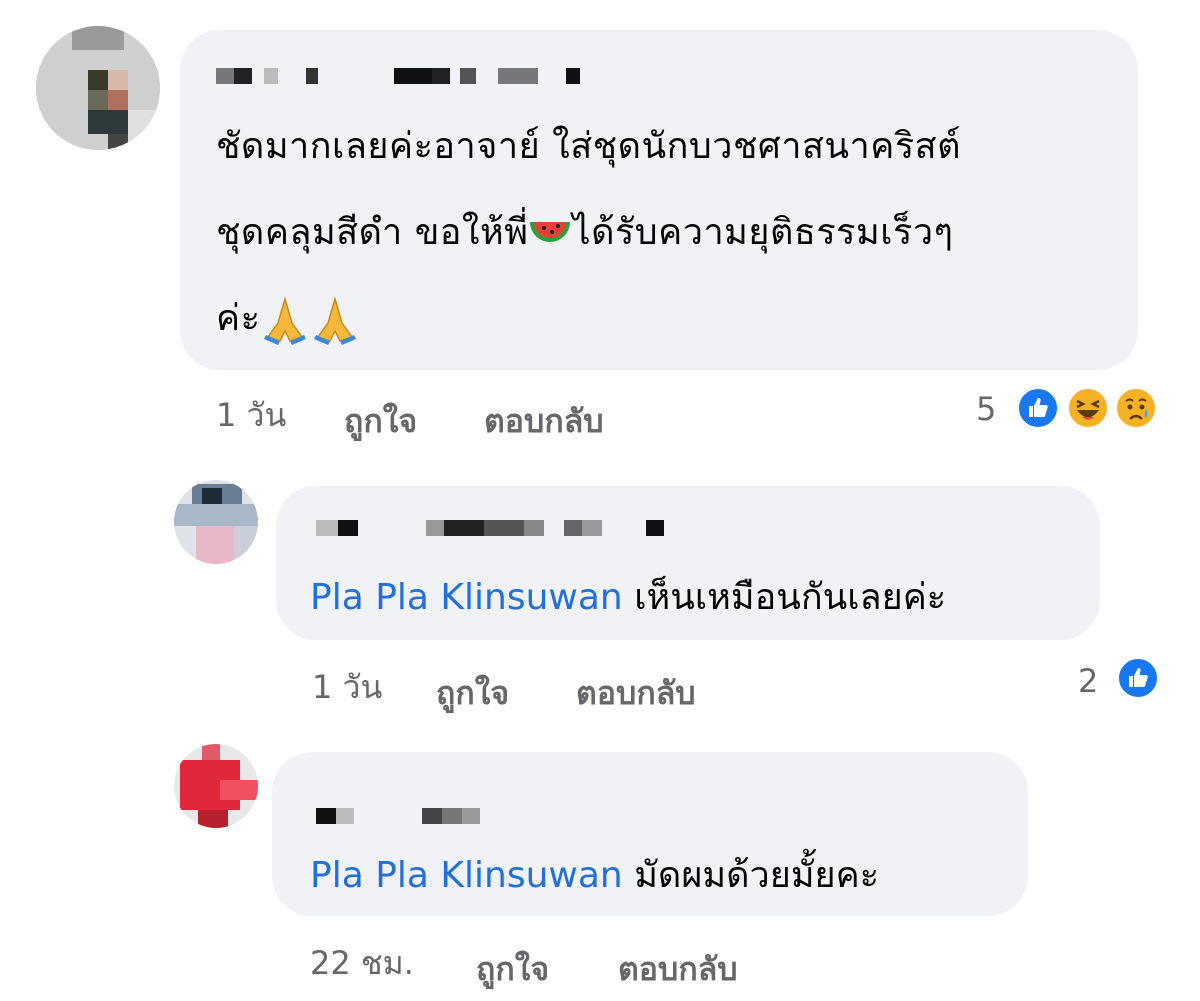 The width and height of the screenshot is (1200, 1001). I want to click on reaction-count: 5, so click(986, 409).